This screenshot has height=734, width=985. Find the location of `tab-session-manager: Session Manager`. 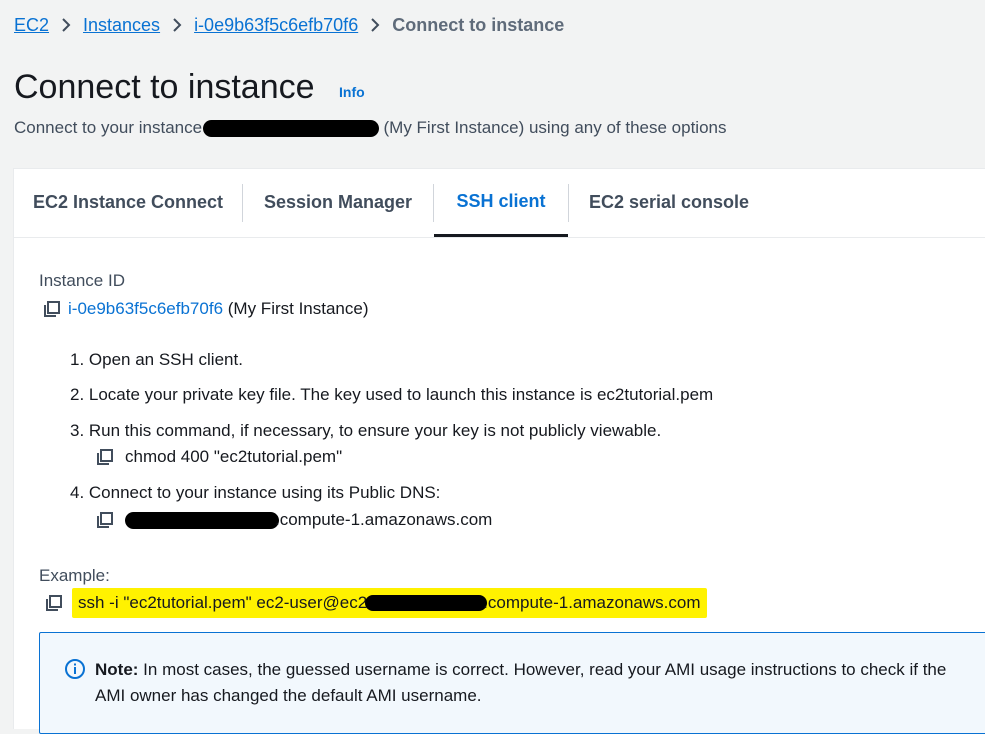

tab-session-manager: Session Manager is located at coordinates (338, 202).